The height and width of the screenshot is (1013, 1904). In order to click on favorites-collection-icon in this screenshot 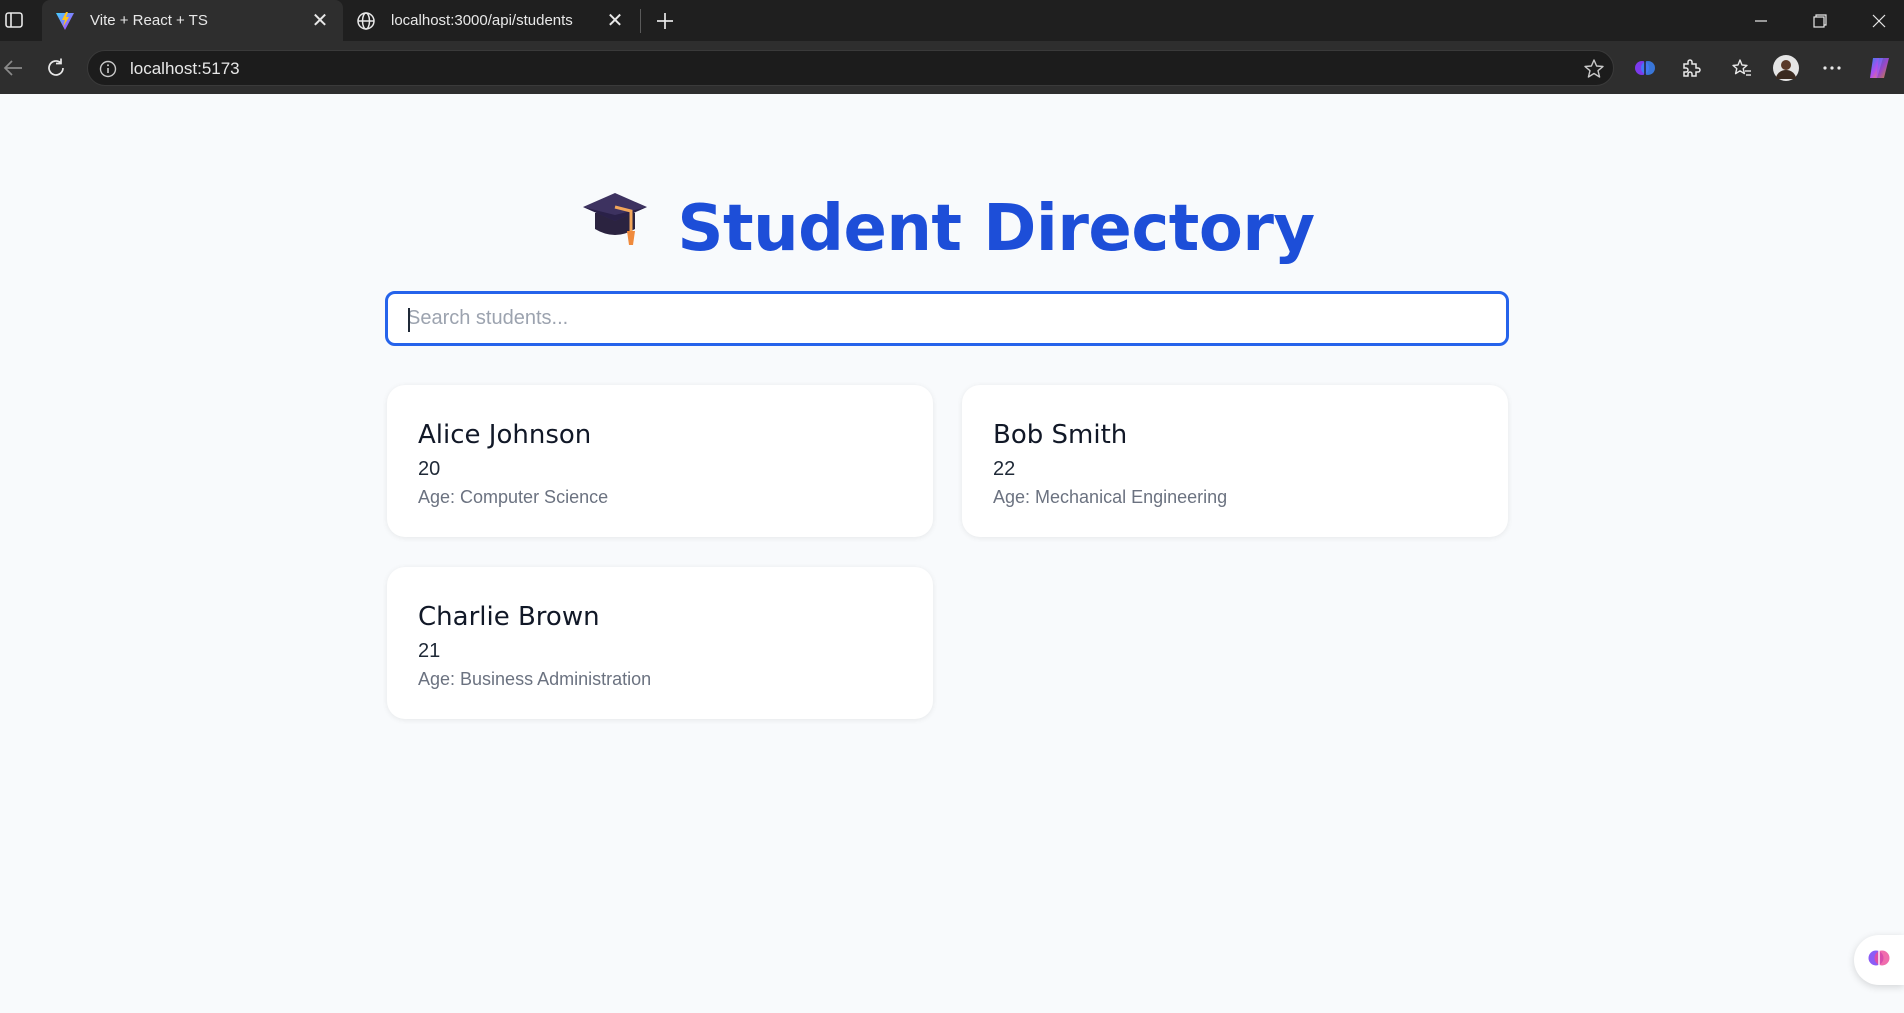, I will do `click(1742, 68)`.